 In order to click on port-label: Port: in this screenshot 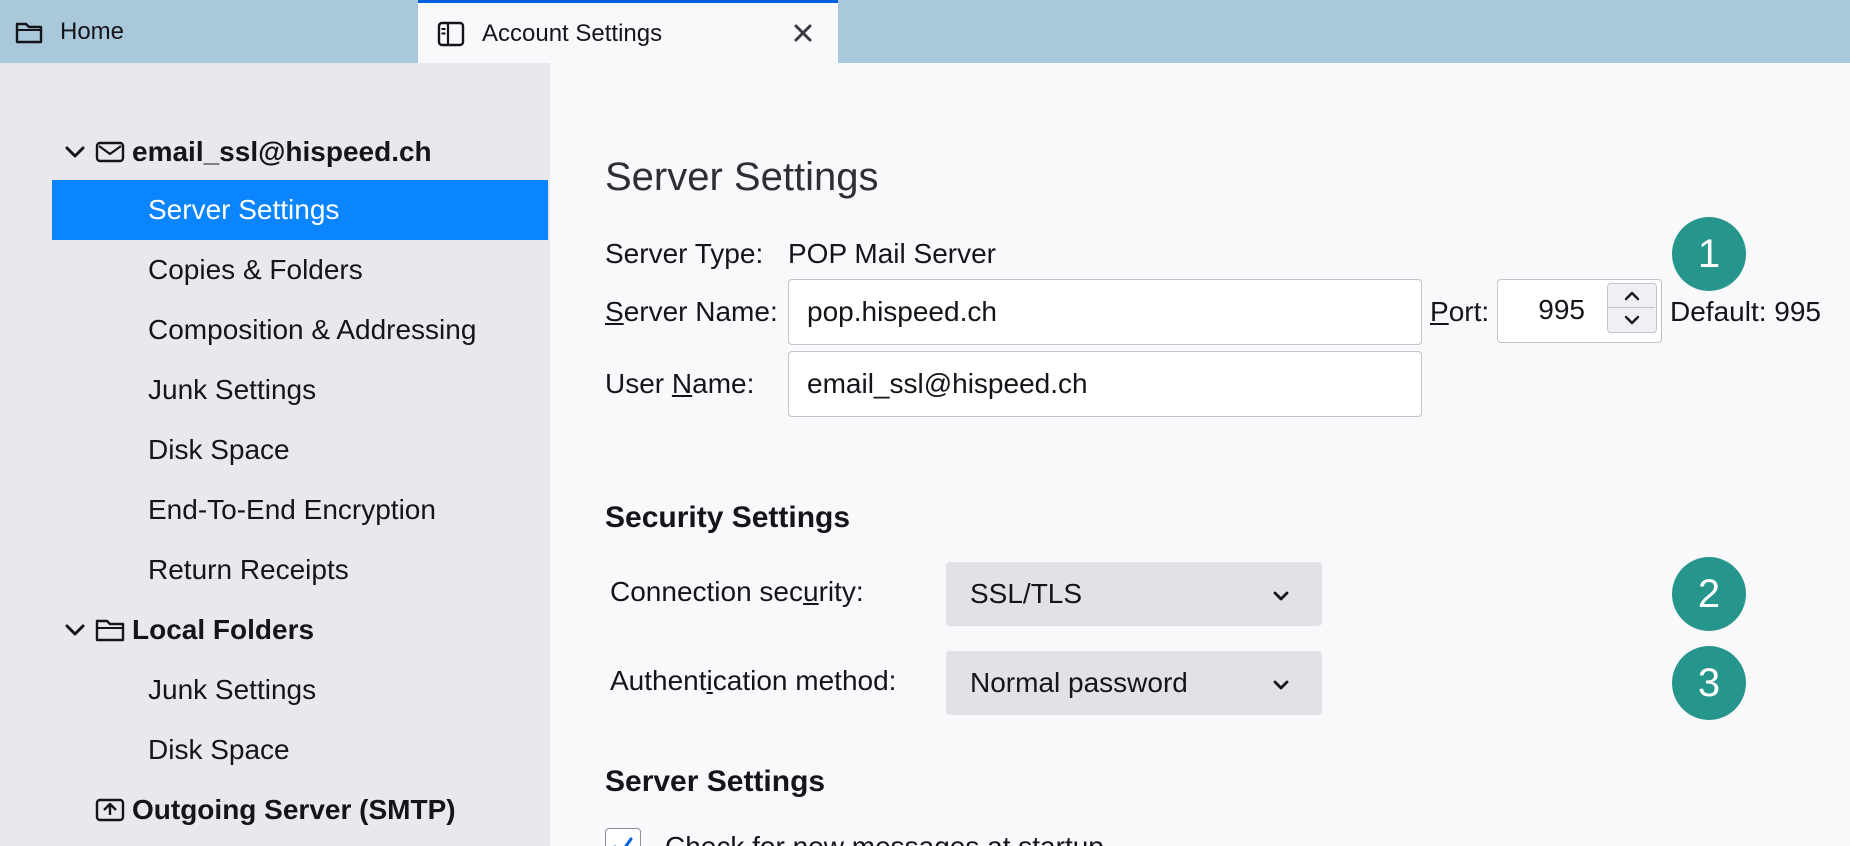, I will do `click(1459, 312)`.